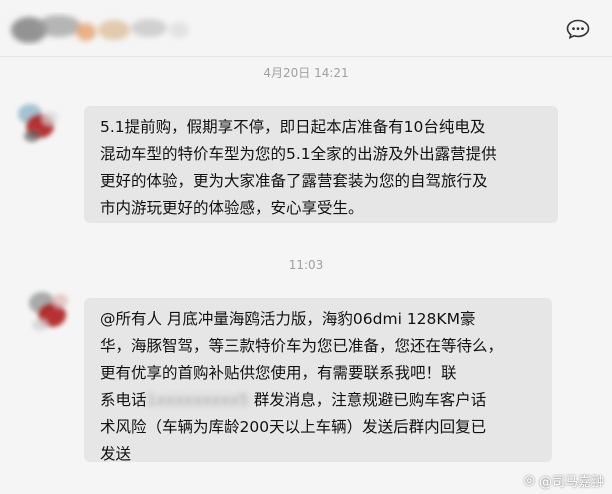 The height and width of the screenshot is (494, 612). Describe the element at coordinates (298, 154) in the screenshot. I see `message-line: 混动车型的特价车型为您的5.1全家的出游及外出露营提供` at that location.